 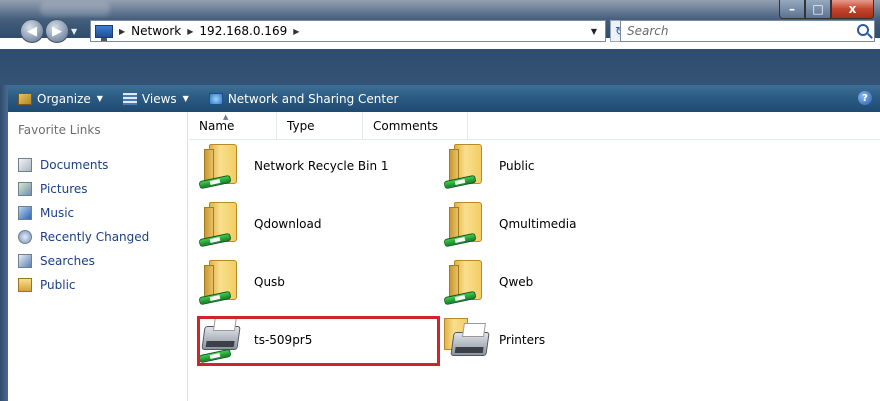 What do you see at coordinates (217, 126) in the screenshot?
I see `column-header-label: Name` at bounding box center [217, 126].